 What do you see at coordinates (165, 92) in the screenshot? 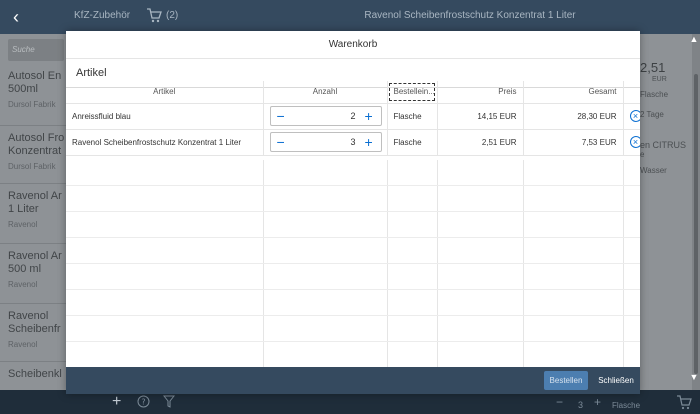
I see `col-header-article: Artikel` at bounding box center [165, 92].